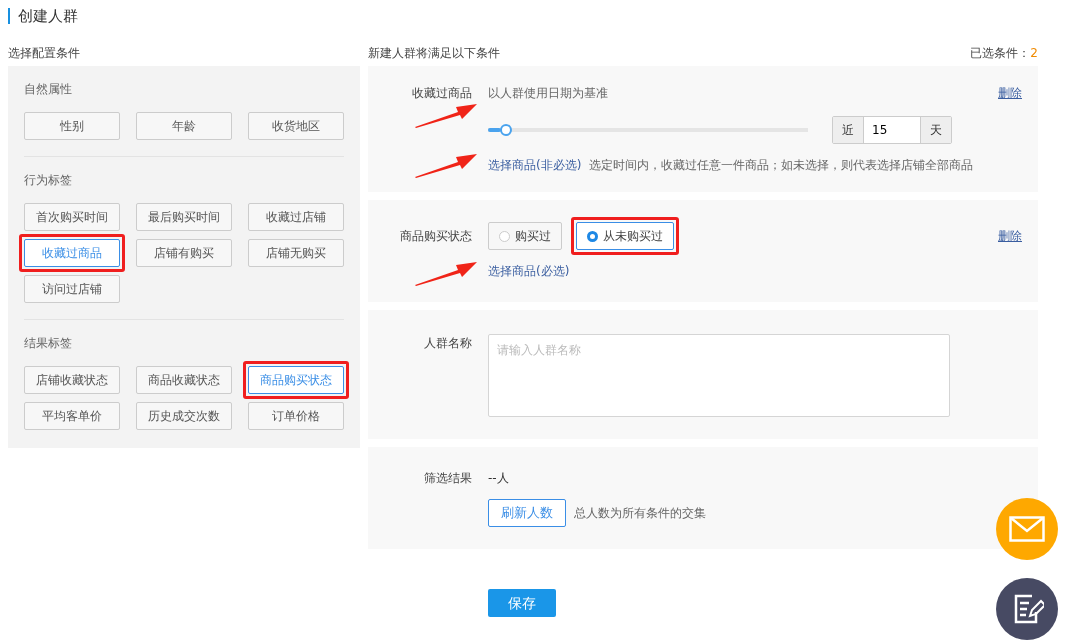 This screenshot has height=643, width=1066. I want to click on option-button: 商品收藏状态, so click(184, 380).